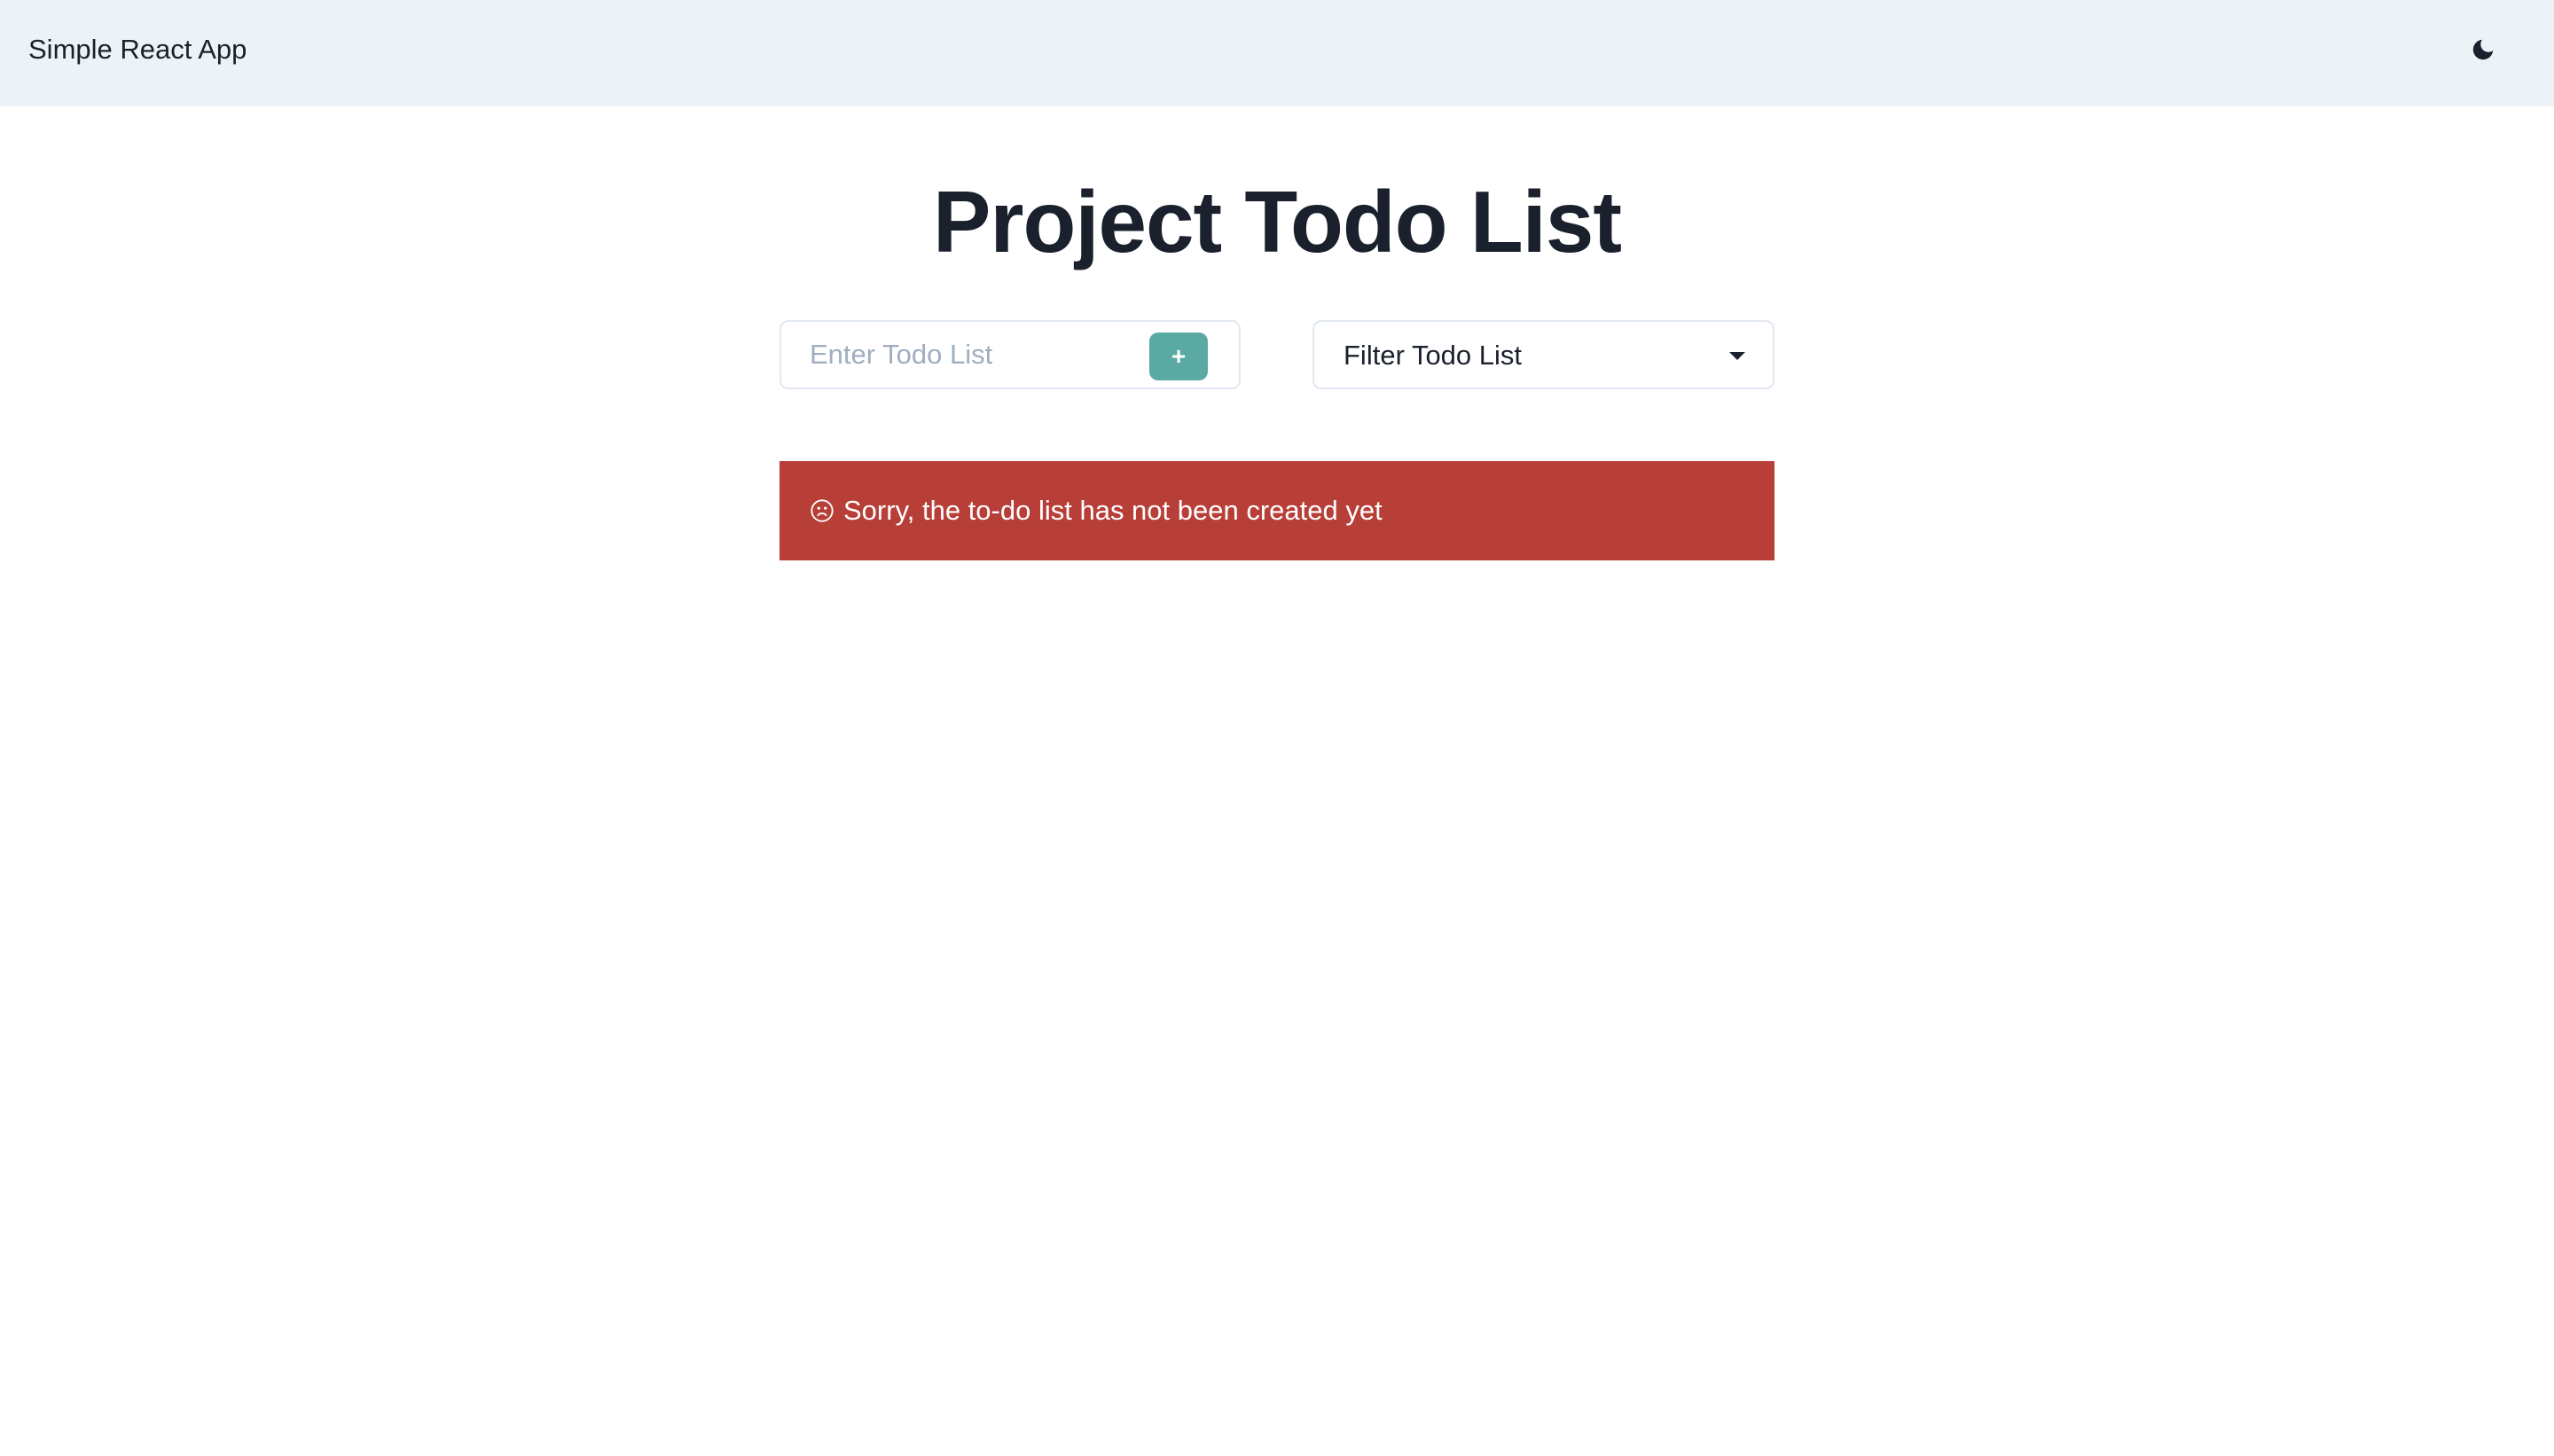 The height and width of the screenshot is (1456, 2554). Describe the element at coordinates (1433, 355) in the screenshot. I see `filter-selected-value: Filter Todo List` at that location.